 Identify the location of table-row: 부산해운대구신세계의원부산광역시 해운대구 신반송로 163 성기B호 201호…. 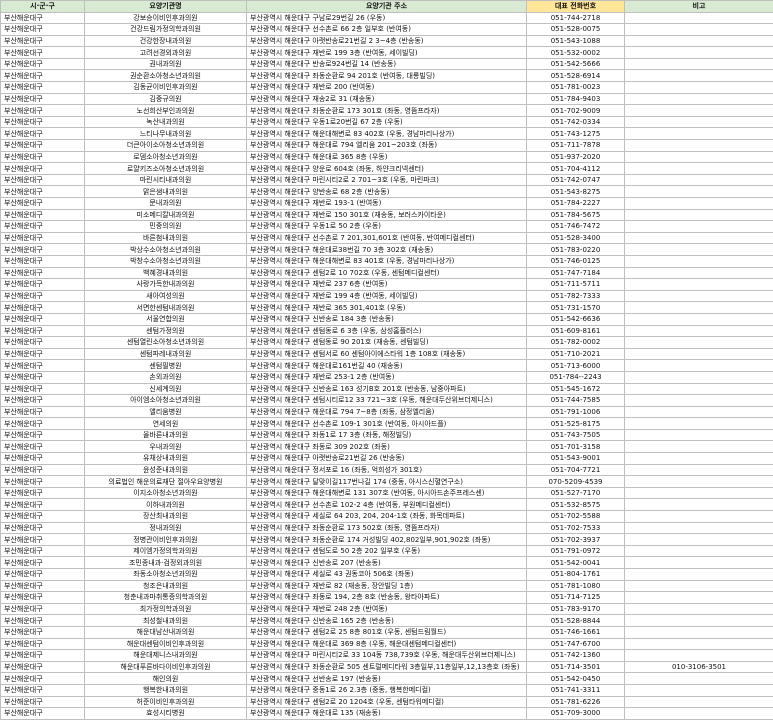
(387, 389).